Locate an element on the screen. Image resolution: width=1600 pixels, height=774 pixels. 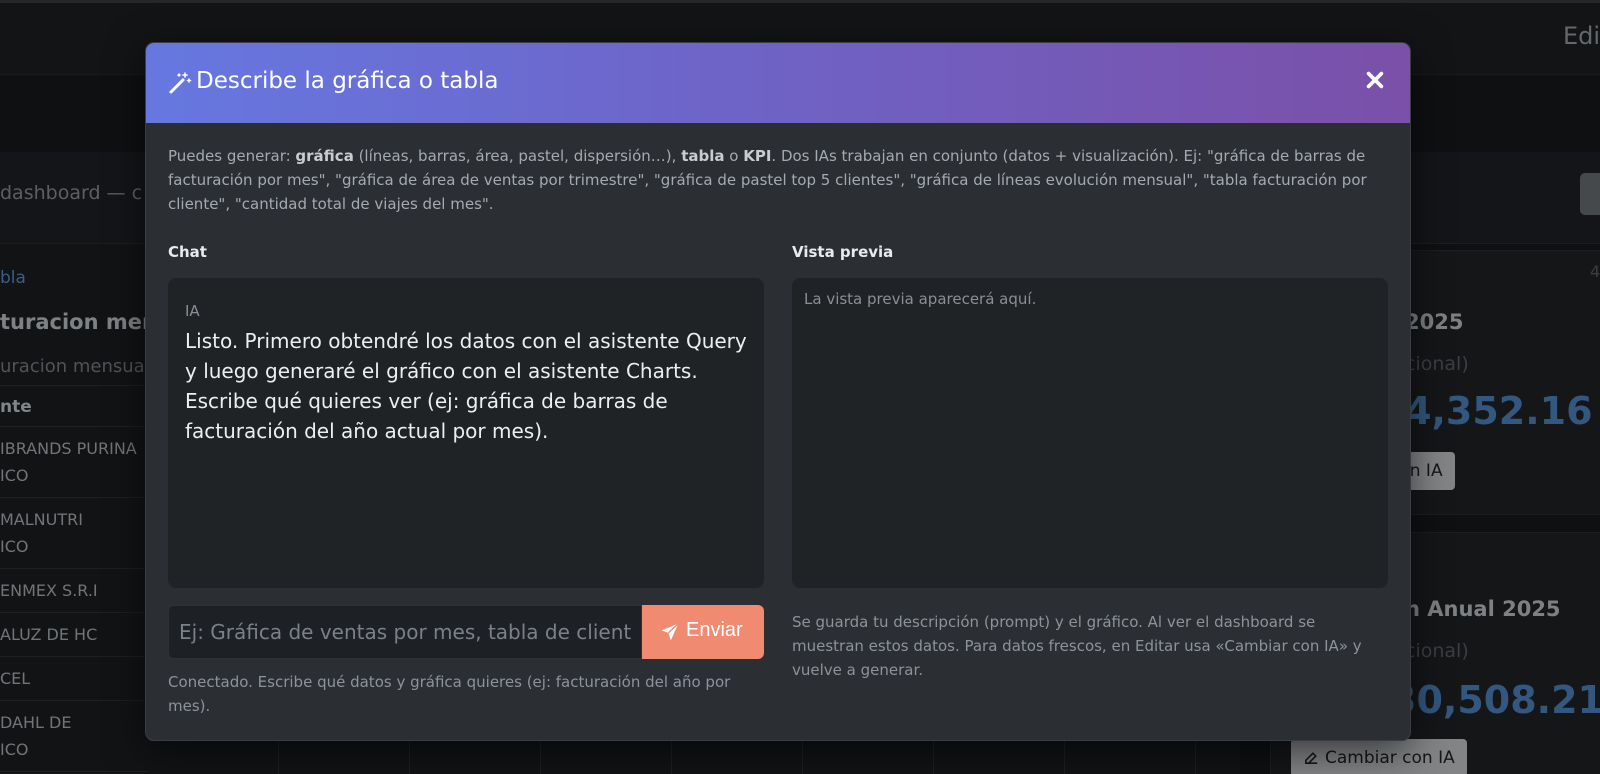
preview-panel: La vista previa aparecerá aquí. is located at coordinates (1090, 433).